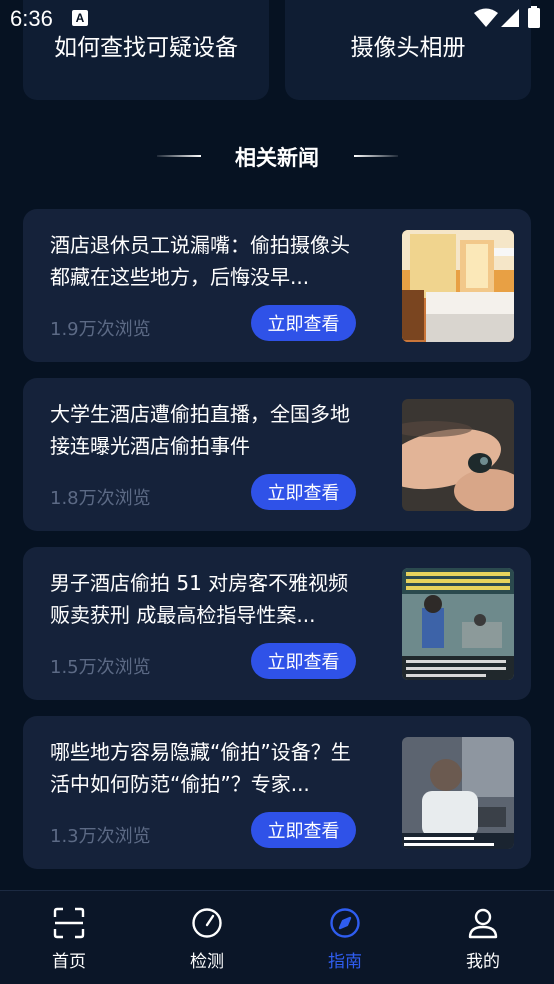 This screenshot has width=554, height=984. I want to click on nav-item-home: 首页, so click(69, 937).